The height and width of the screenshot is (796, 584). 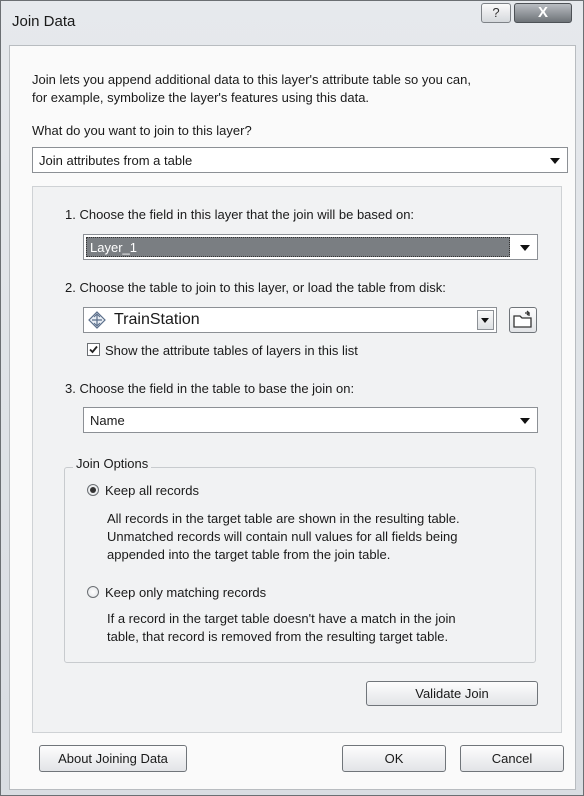 What do you see at coordinates (452, 693) in the screenshot?
I see `validate-join-button: Validate Join` at bounding box center [452, 693].